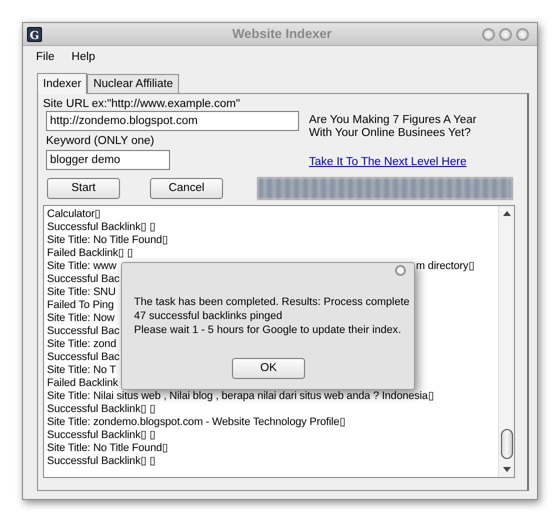 Image resolution: width=560 pixels, height=520 pixels. I want to click on menu-item: File, so click(50, 57).